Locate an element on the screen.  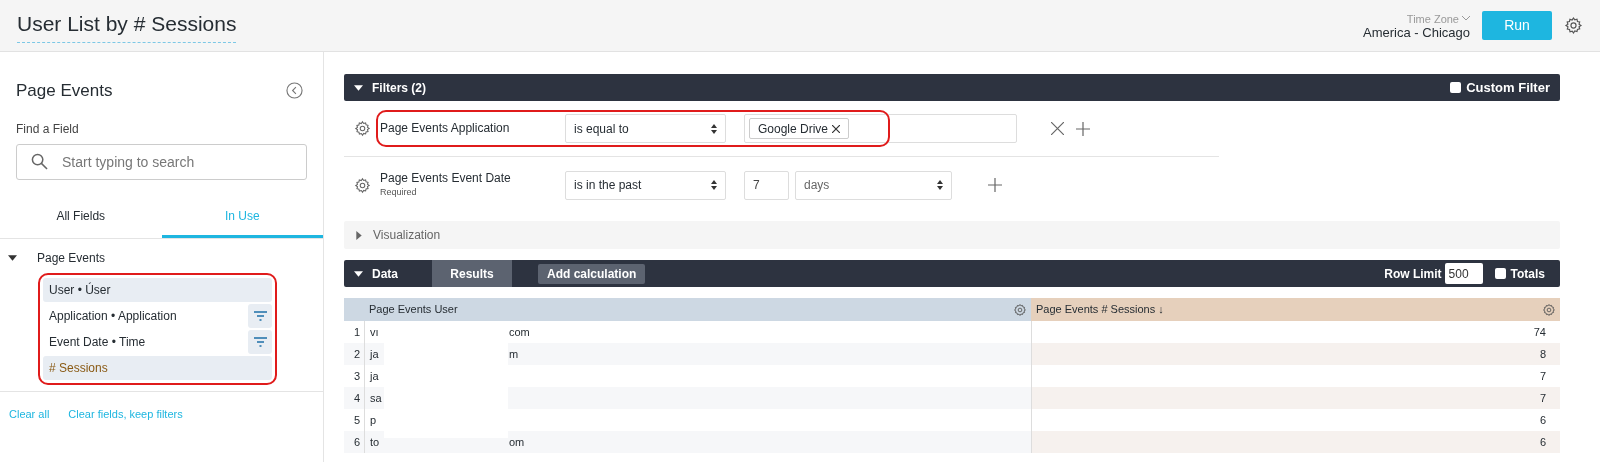
visualization-title: Visualization is located at coordinates (407, 235).